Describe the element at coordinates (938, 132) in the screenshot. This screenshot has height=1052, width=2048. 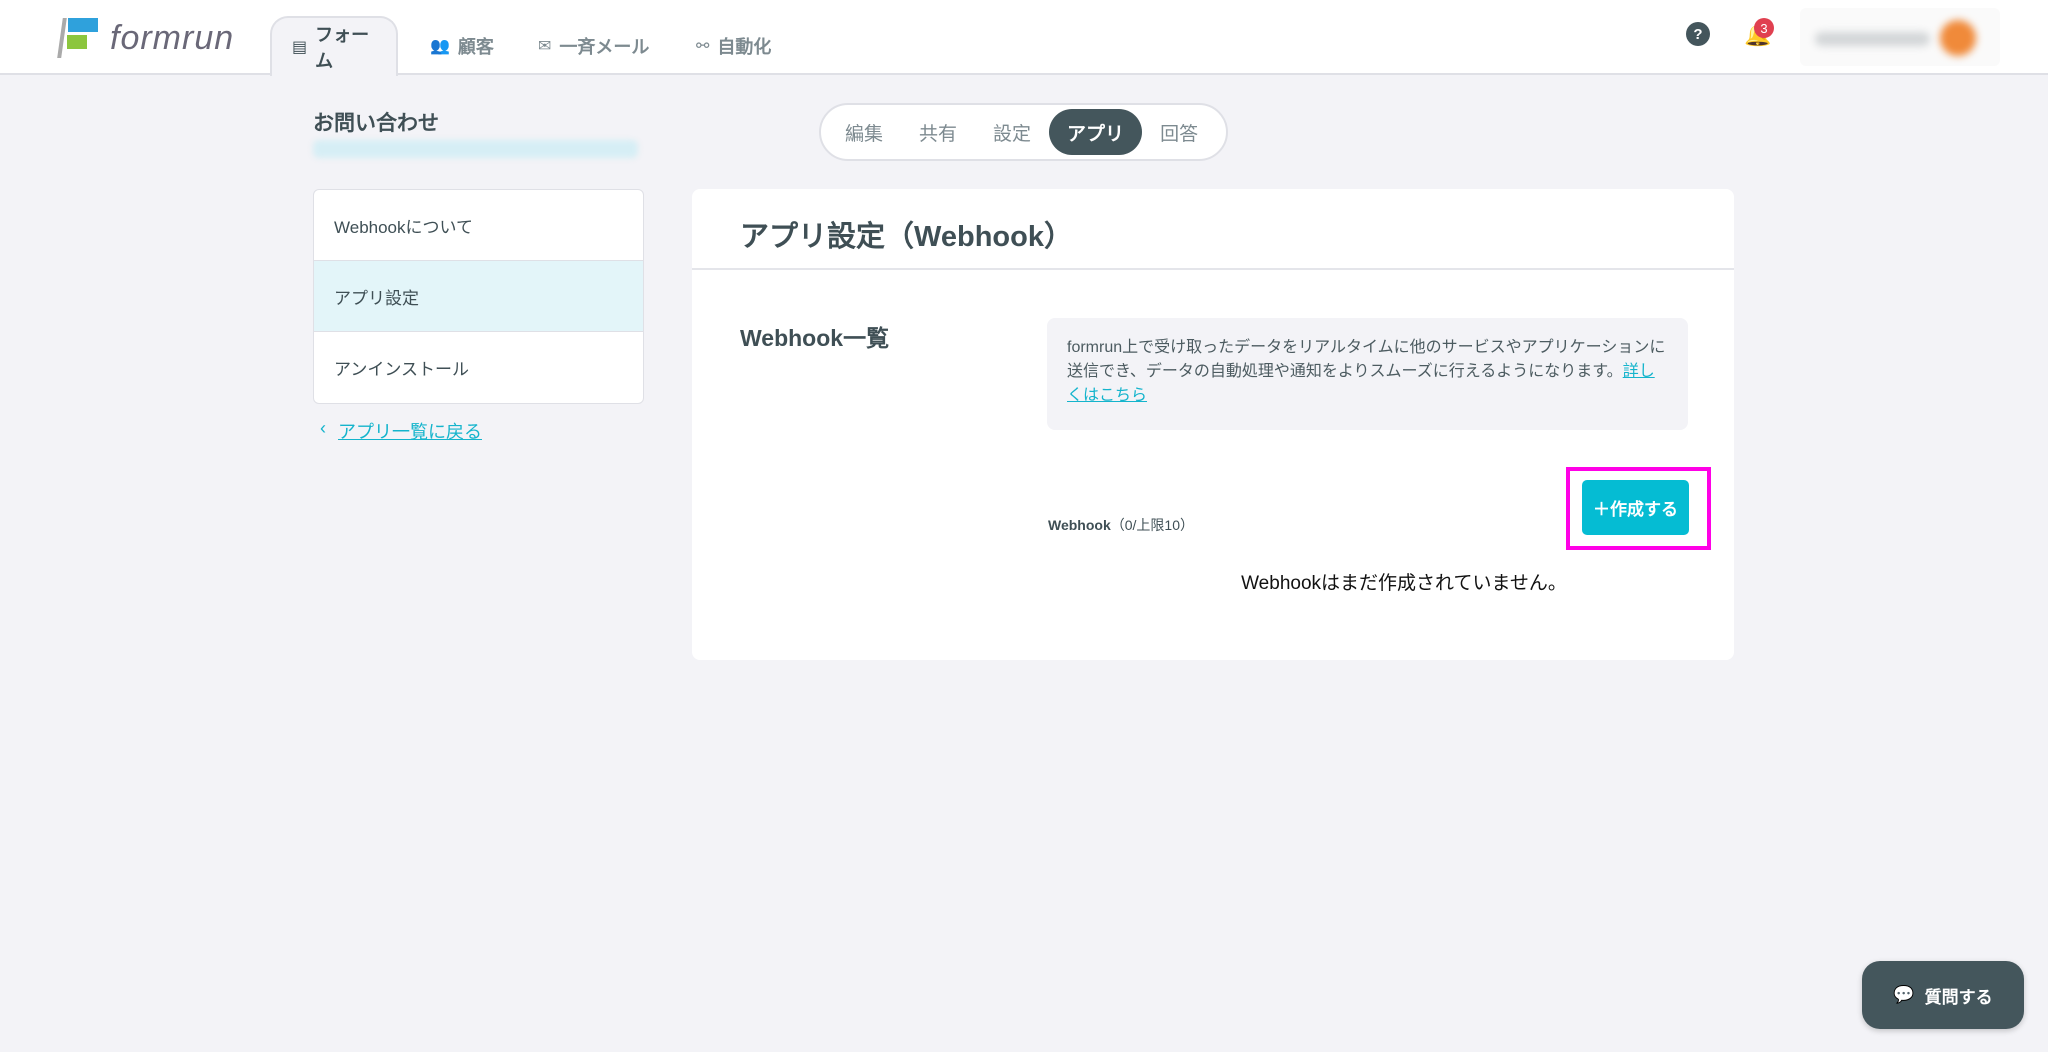
I see `tab-share: 共有` at that location.